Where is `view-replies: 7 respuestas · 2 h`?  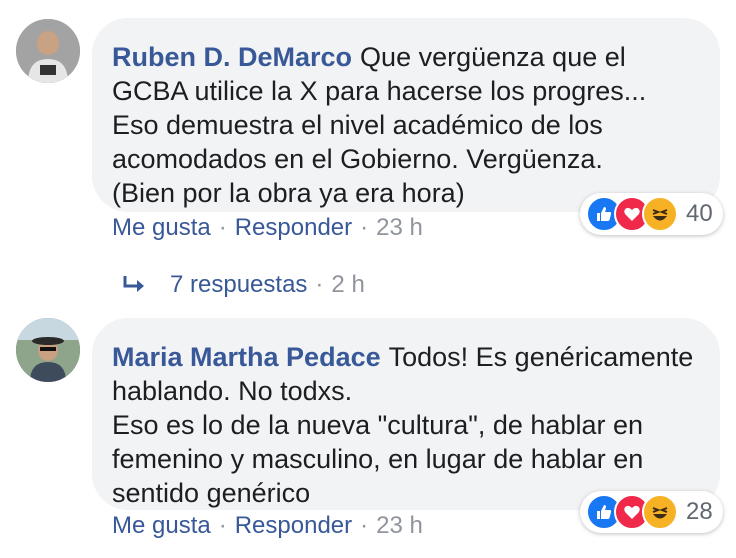
view-replies: 7 respuestas · 2 h is located at coordinates (243, 285).